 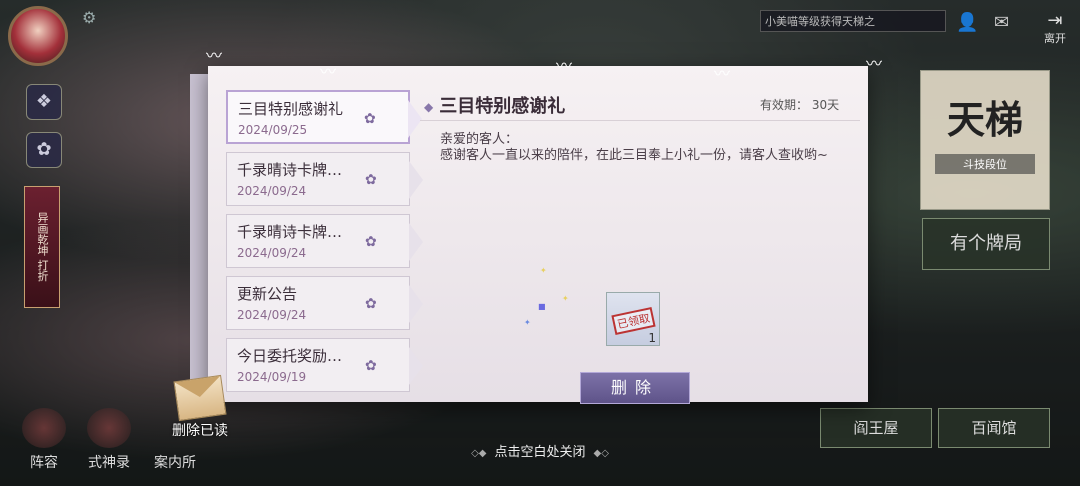 What do you see at coordinates (324, 303) in the screenshot?
I see `mail-item: 更新公告 2024/09/24 ✿` at bounding box center [324, 303].